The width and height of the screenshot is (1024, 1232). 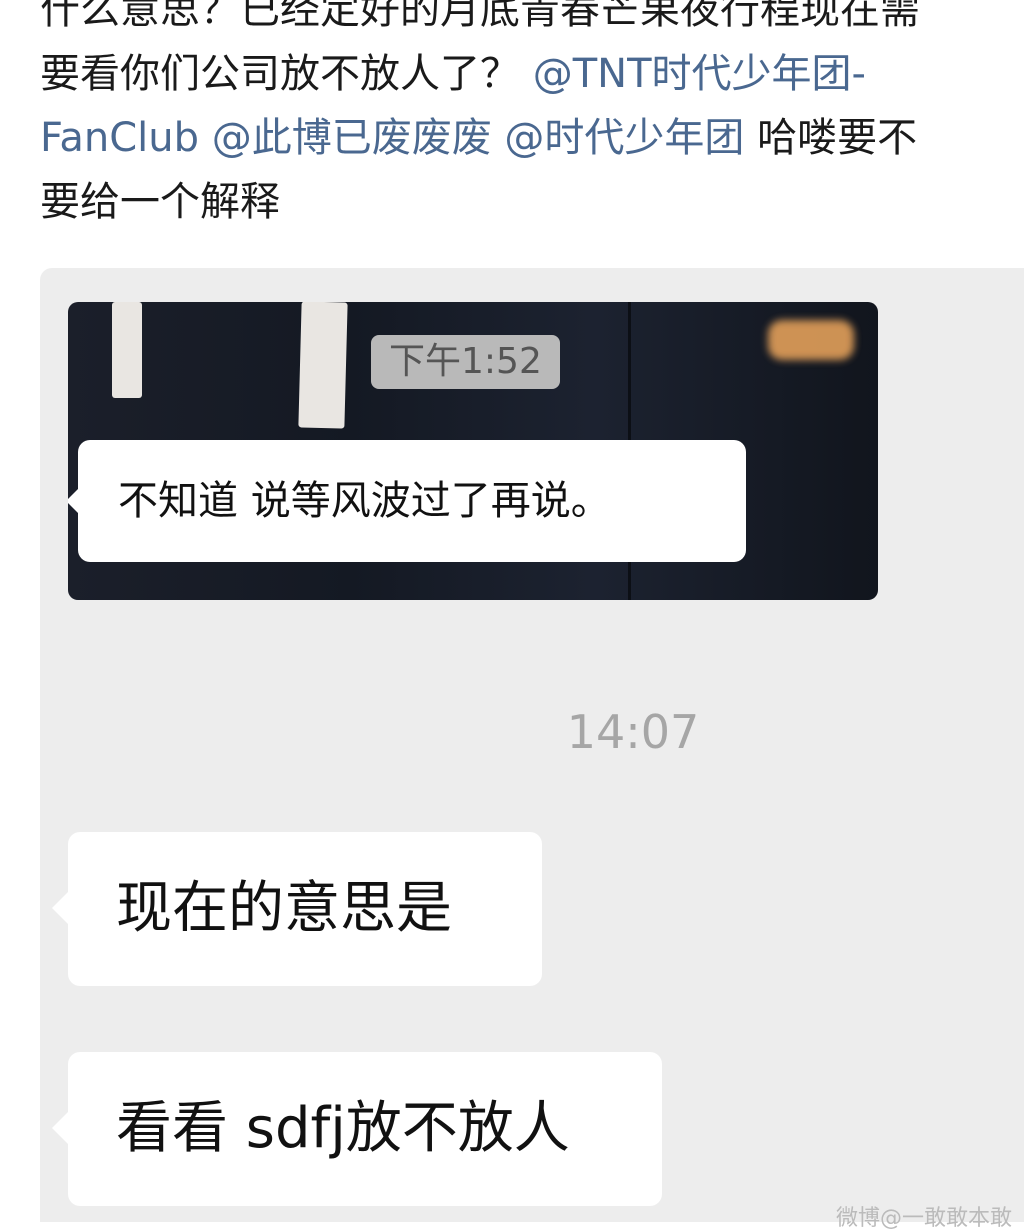 I want to click on chat-timestamp: 14:07, so click(x=633, y=732).